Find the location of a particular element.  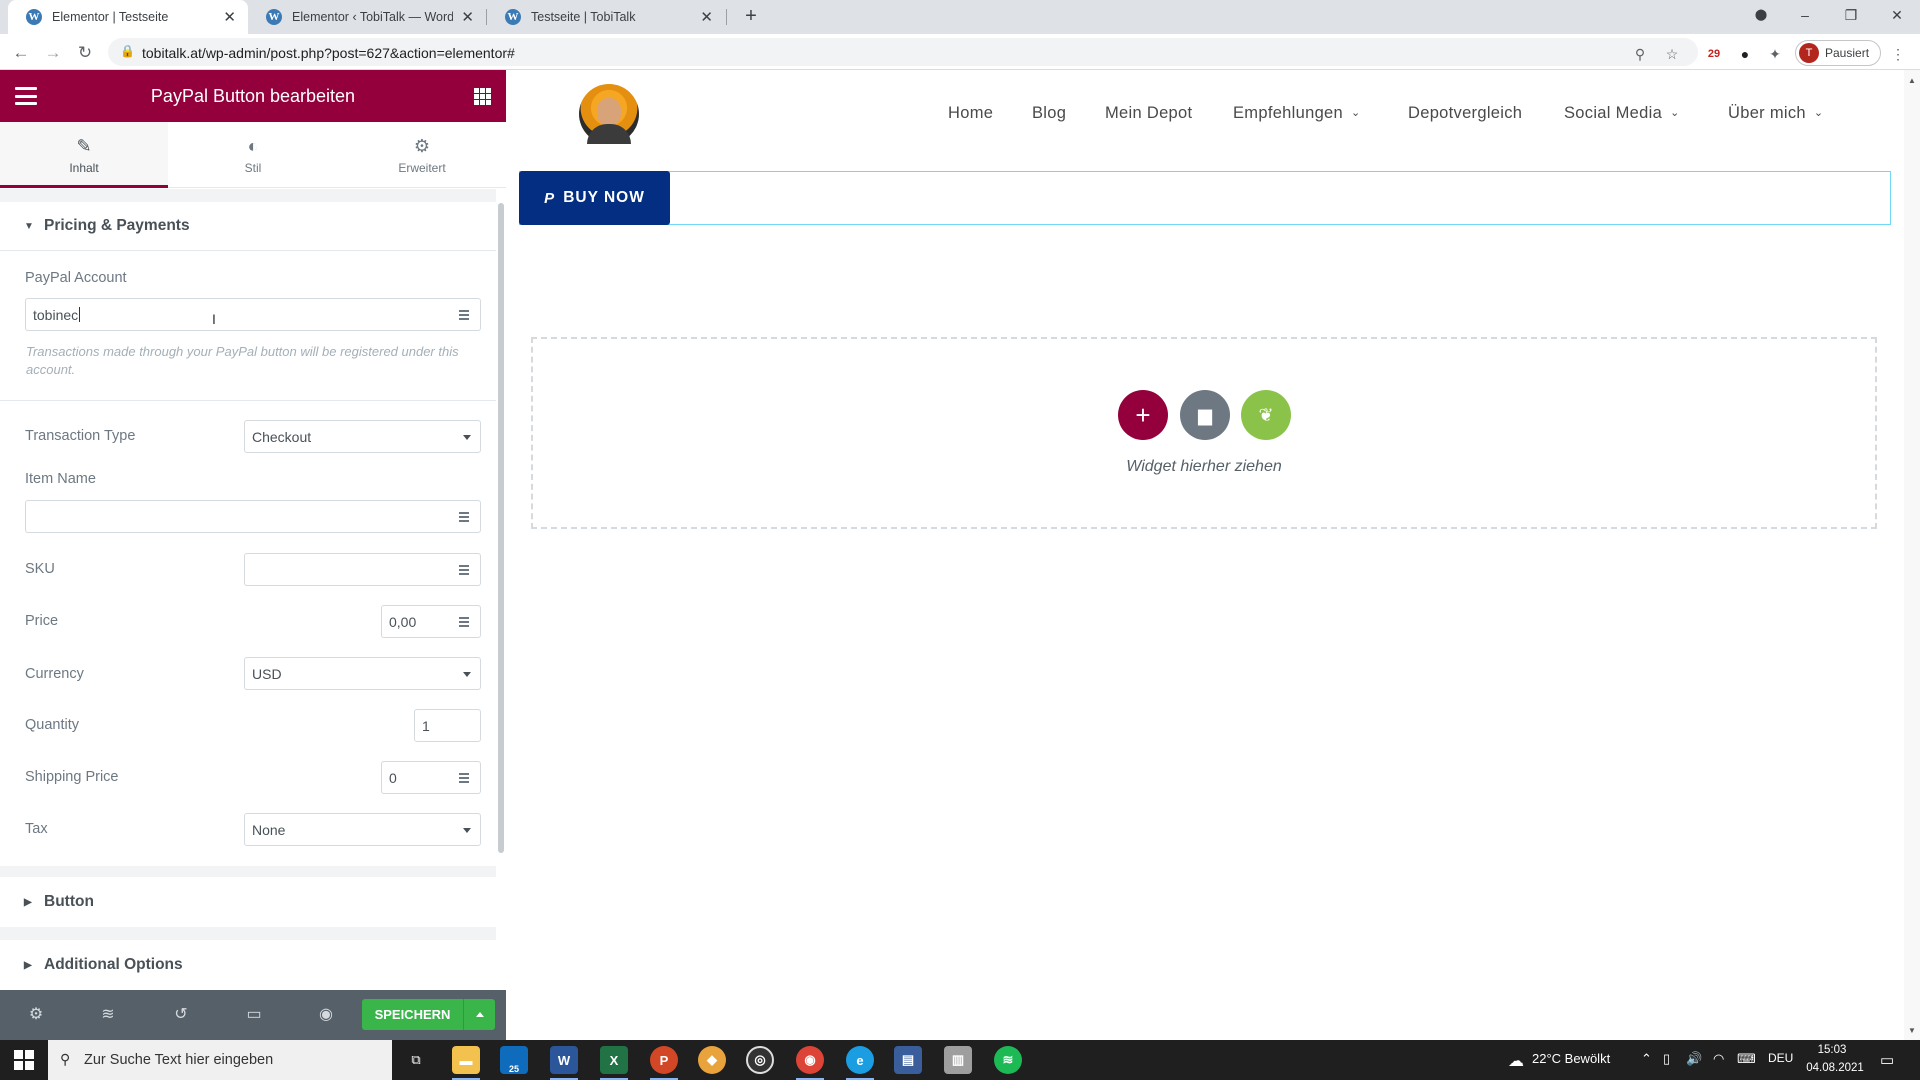

nav-mein-depot: Mein Depot is located at coordinates (1148, 113).